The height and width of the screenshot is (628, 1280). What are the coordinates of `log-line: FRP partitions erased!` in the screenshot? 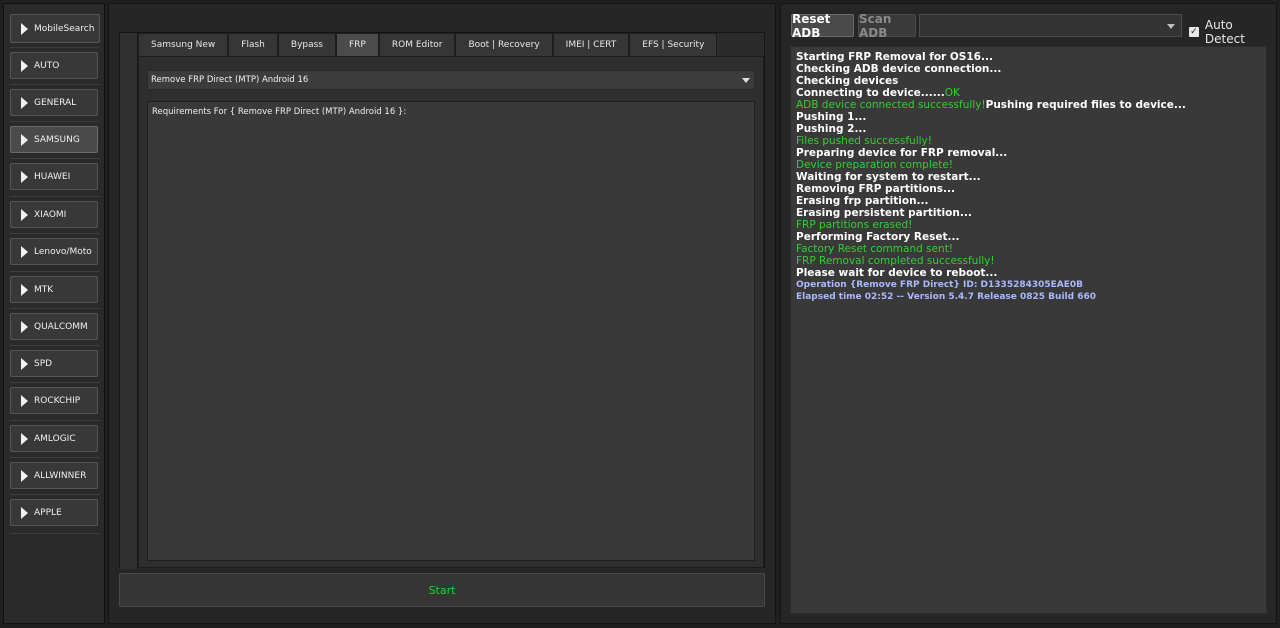 It's located at (1028, 225).